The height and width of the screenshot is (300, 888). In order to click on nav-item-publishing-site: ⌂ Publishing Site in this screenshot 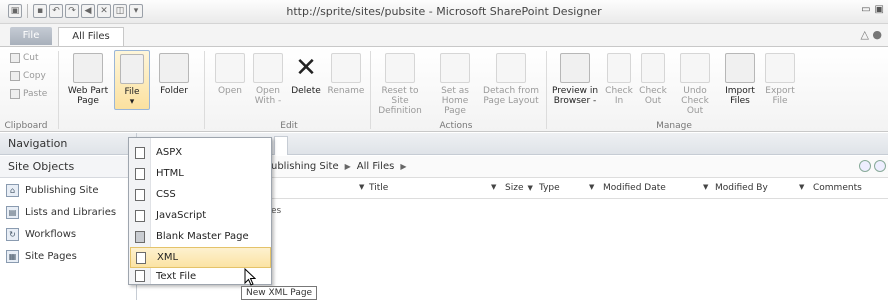, I will do `click(68, 190)`.